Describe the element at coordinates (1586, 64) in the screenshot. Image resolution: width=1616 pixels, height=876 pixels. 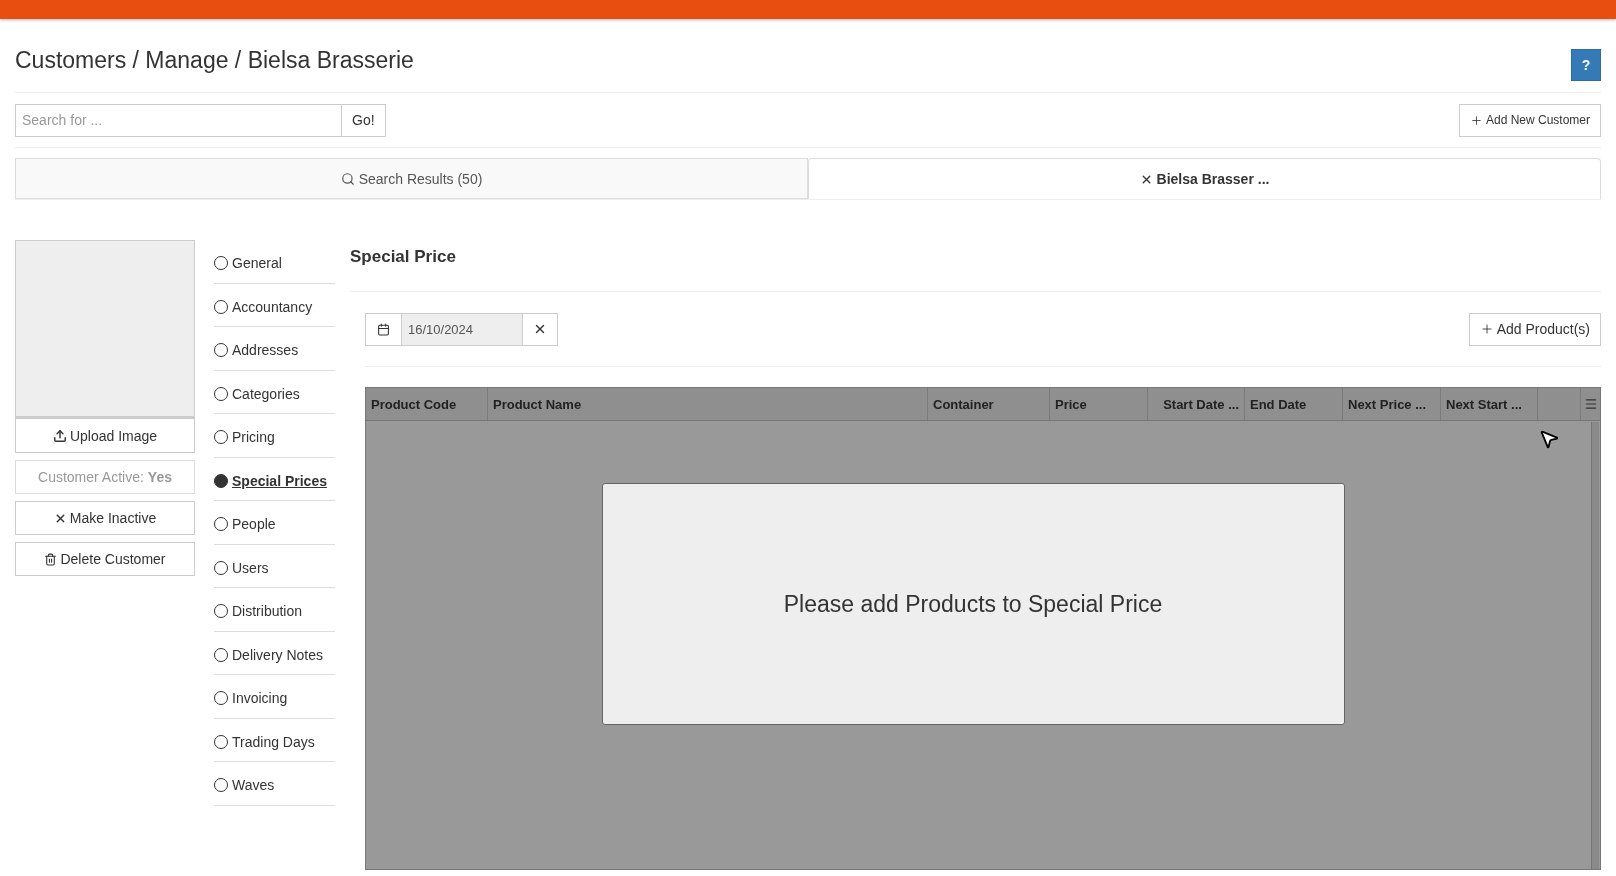
I see `help-button: ?` at that location.